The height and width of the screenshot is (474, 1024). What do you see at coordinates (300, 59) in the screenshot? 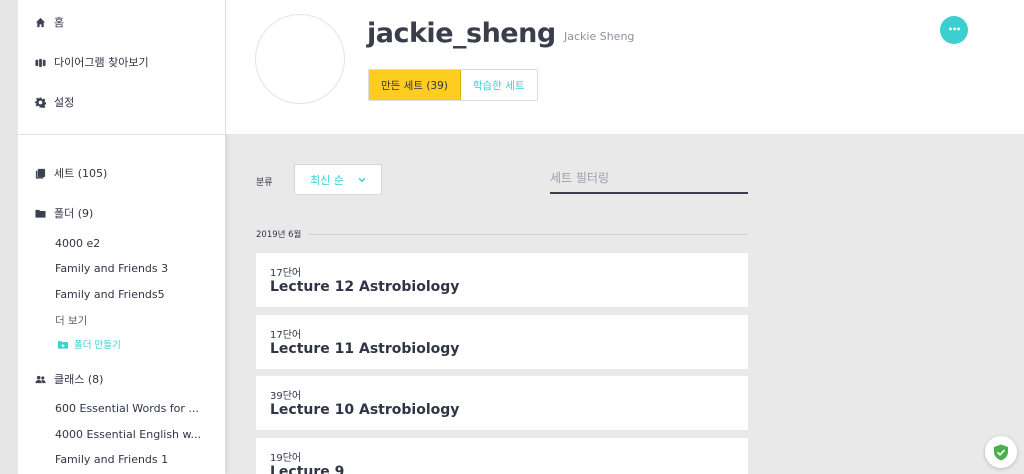
I see `avatar` at bounding box center [300, 59].